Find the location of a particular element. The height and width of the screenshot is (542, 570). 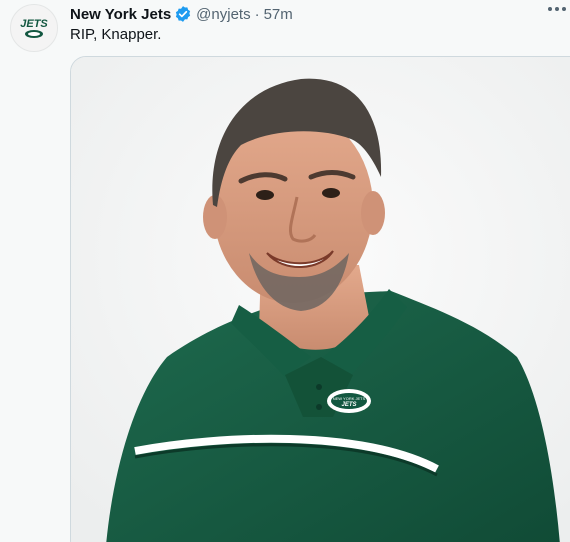

avatar: JETS is located at coordinates (34, 28).